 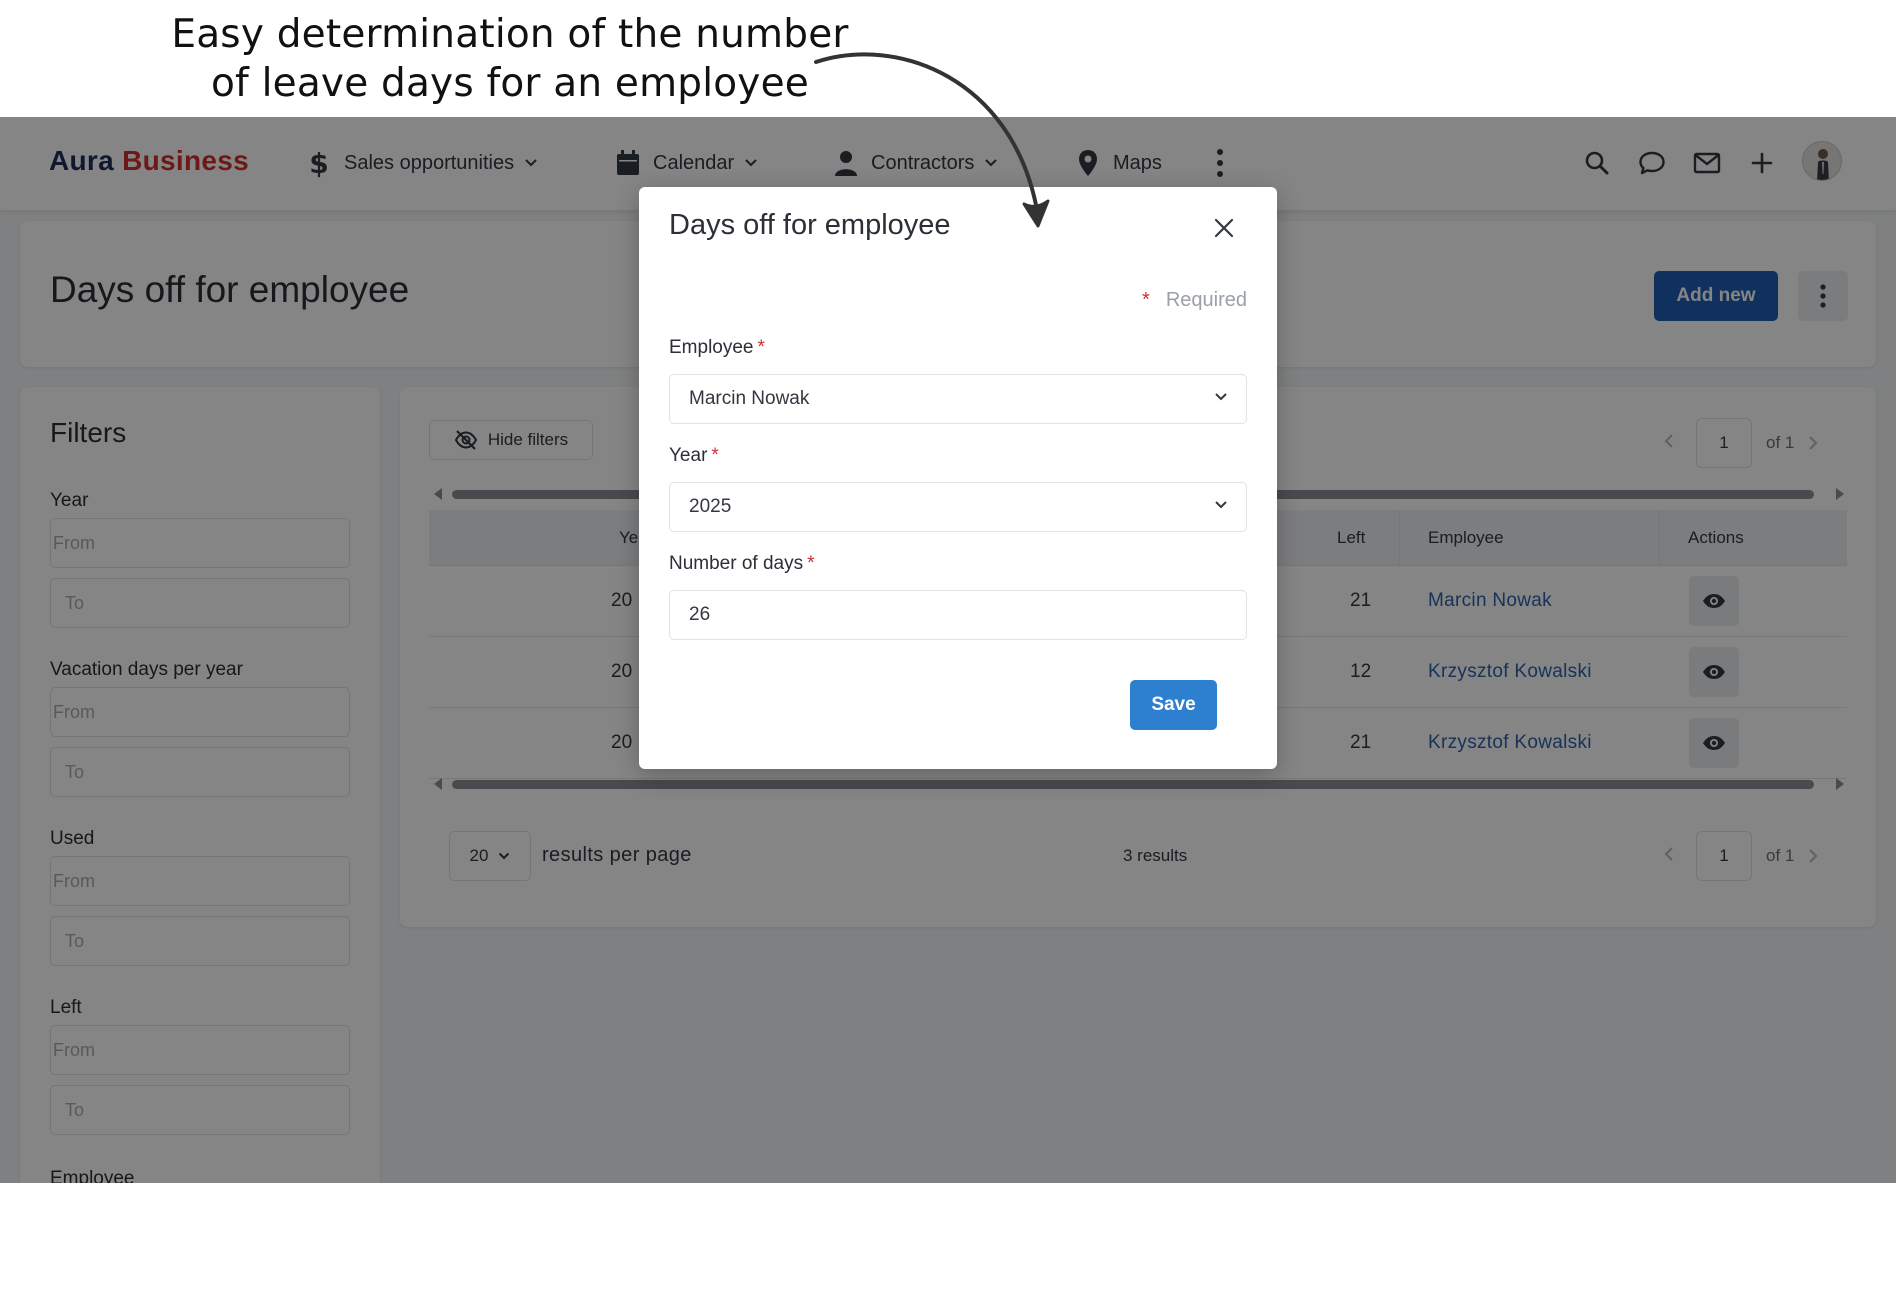 I want to click on number-of-days-input: 26, so click(x=958, y=615).